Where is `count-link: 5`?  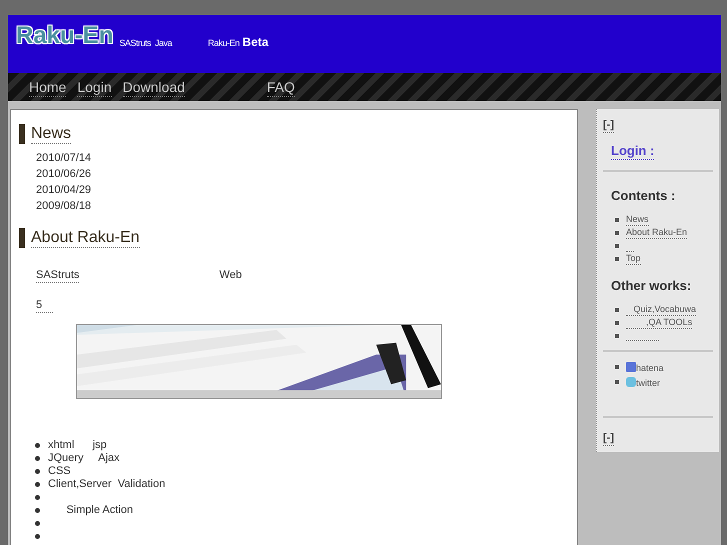 count-link: 5 is located at coordinates (44, 305).